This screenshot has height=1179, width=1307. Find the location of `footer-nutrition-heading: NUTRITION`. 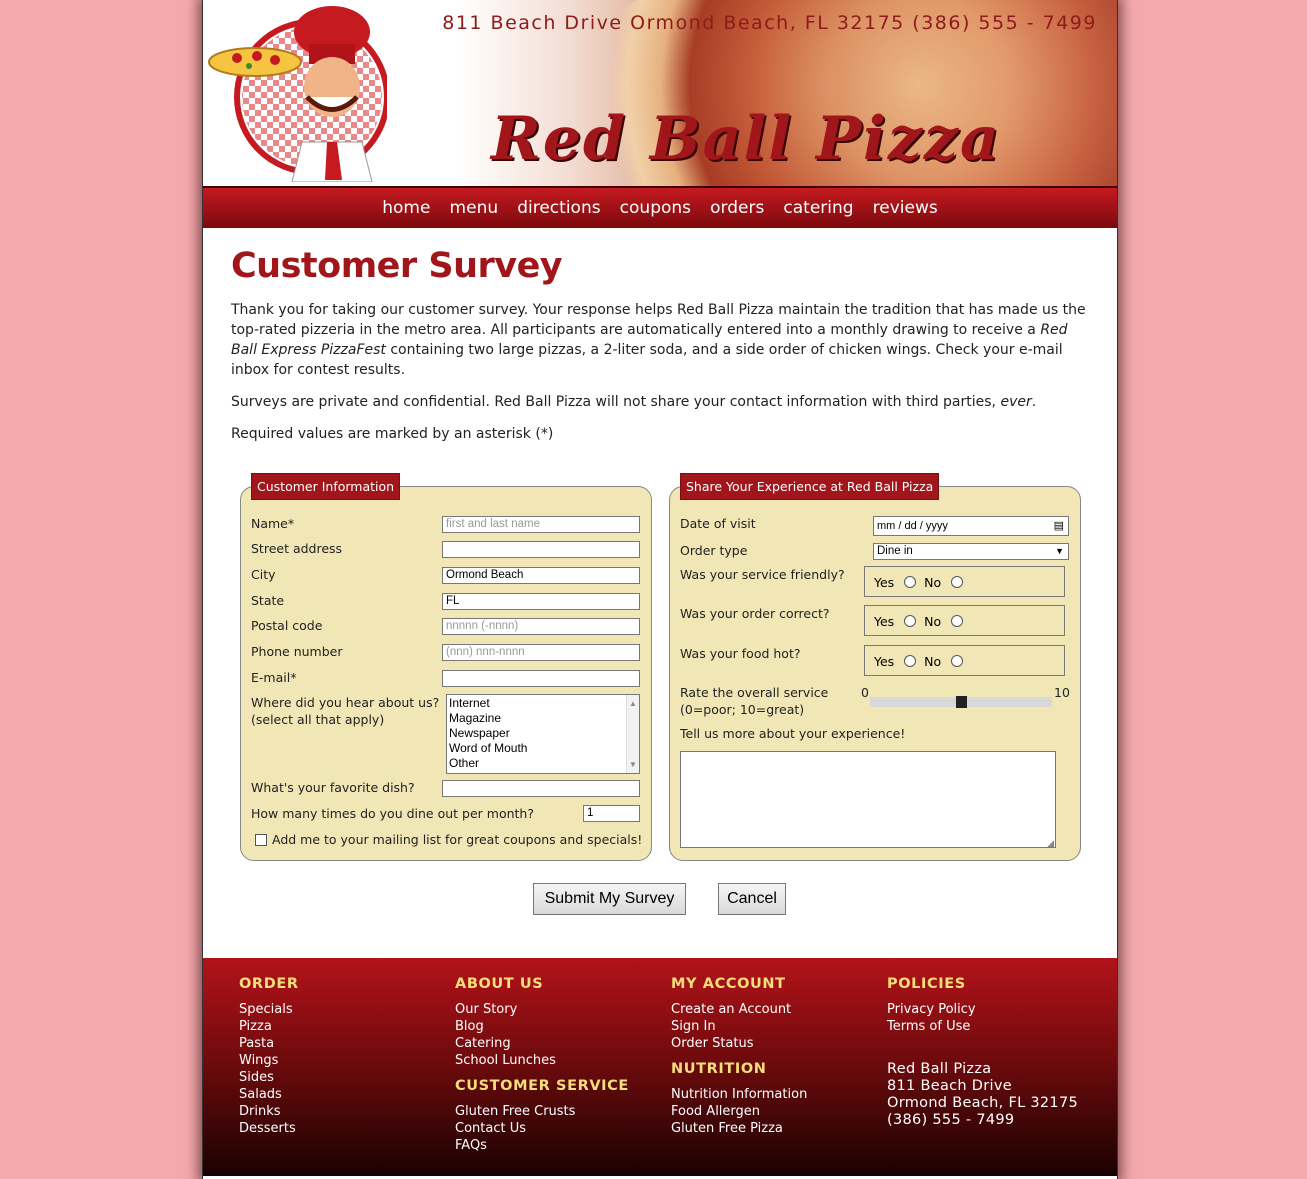

footer-nutrition-heading: NUTRITION is located at coordinates (719, 1069).